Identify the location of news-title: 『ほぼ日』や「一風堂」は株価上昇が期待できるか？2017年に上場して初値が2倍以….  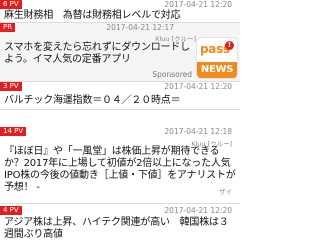
(120, 170).